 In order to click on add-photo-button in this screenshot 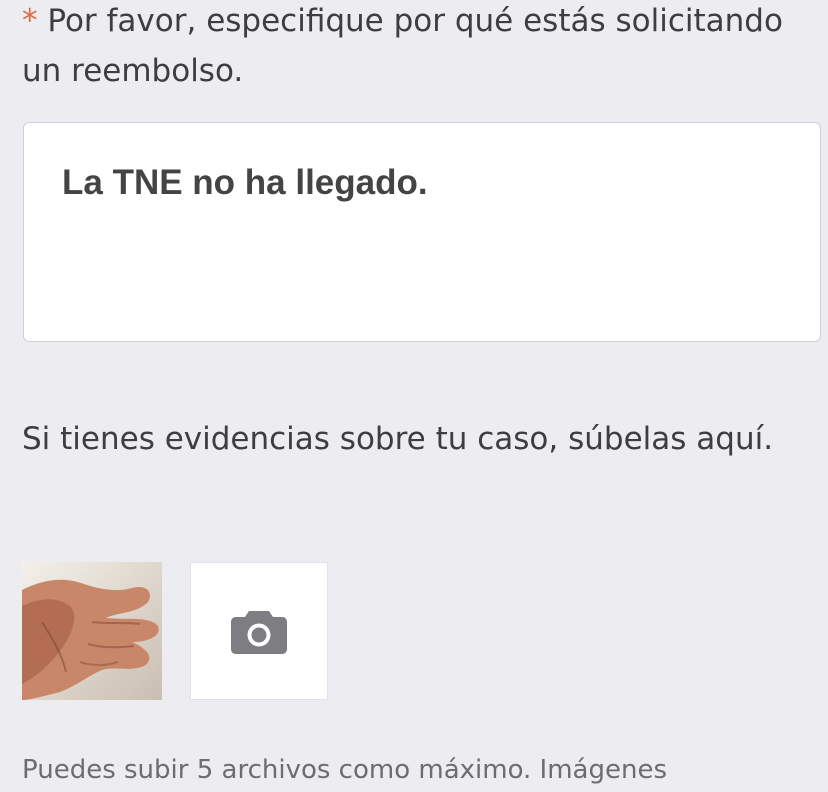, I will do `click(259, 631)`.